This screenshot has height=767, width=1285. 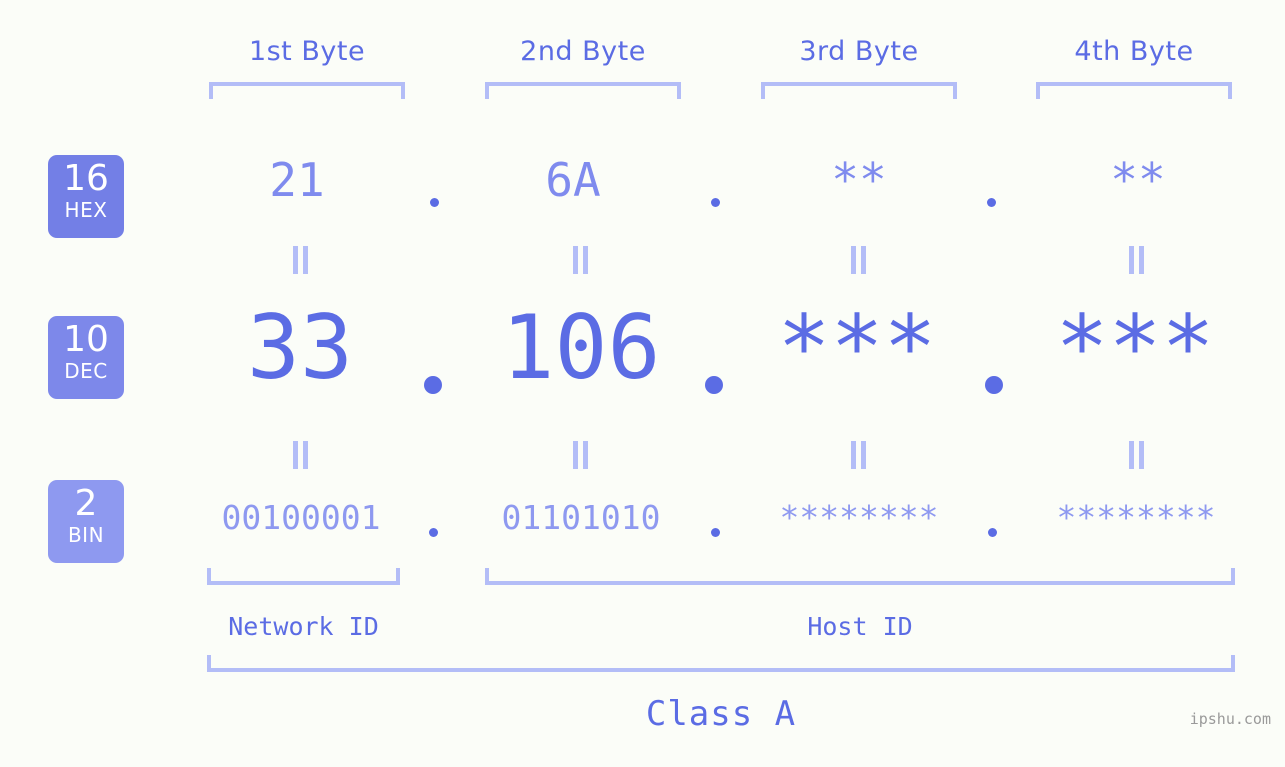 I want to click on hex-byte-1: 21, so click(x=297, y=180).